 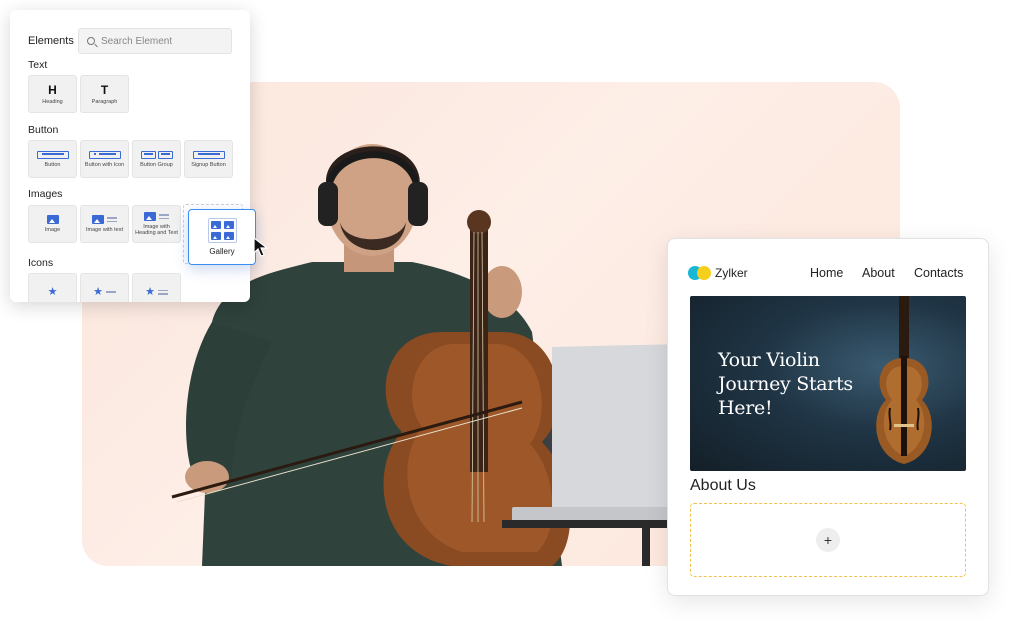 What do you see at coordinates (785, 384) in the screenshot?
I see `hero-heading: Your Violin Journey Starts Here!` at bounding box center [785, 384].